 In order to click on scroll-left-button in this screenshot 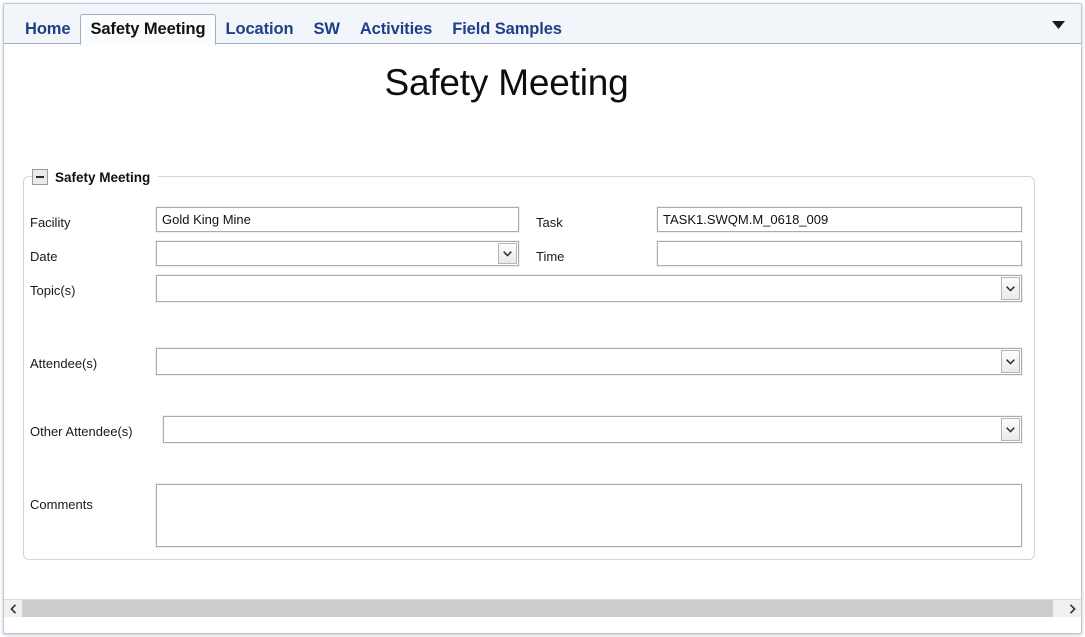, I will do `click(13, 608)`.